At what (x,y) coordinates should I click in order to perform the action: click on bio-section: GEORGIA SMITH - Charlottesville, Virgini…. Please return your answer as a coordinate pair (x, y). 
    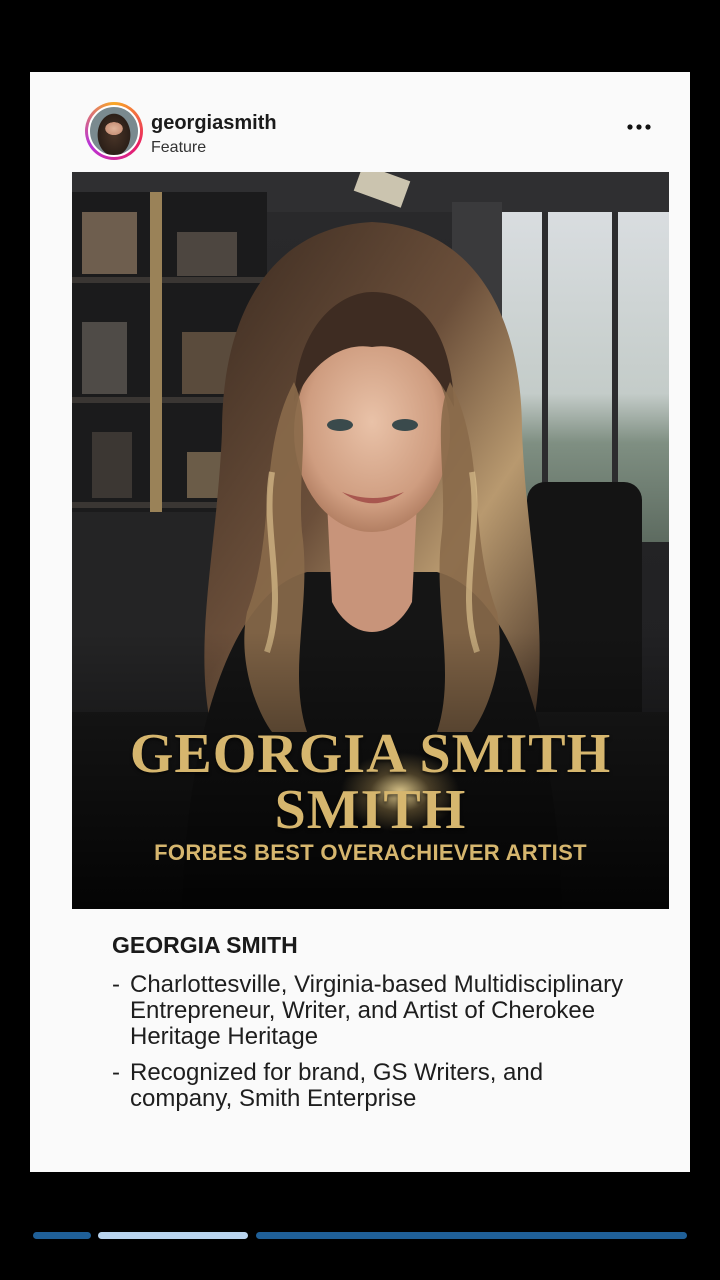
    Looking at the image, I should click on (372, 1027).